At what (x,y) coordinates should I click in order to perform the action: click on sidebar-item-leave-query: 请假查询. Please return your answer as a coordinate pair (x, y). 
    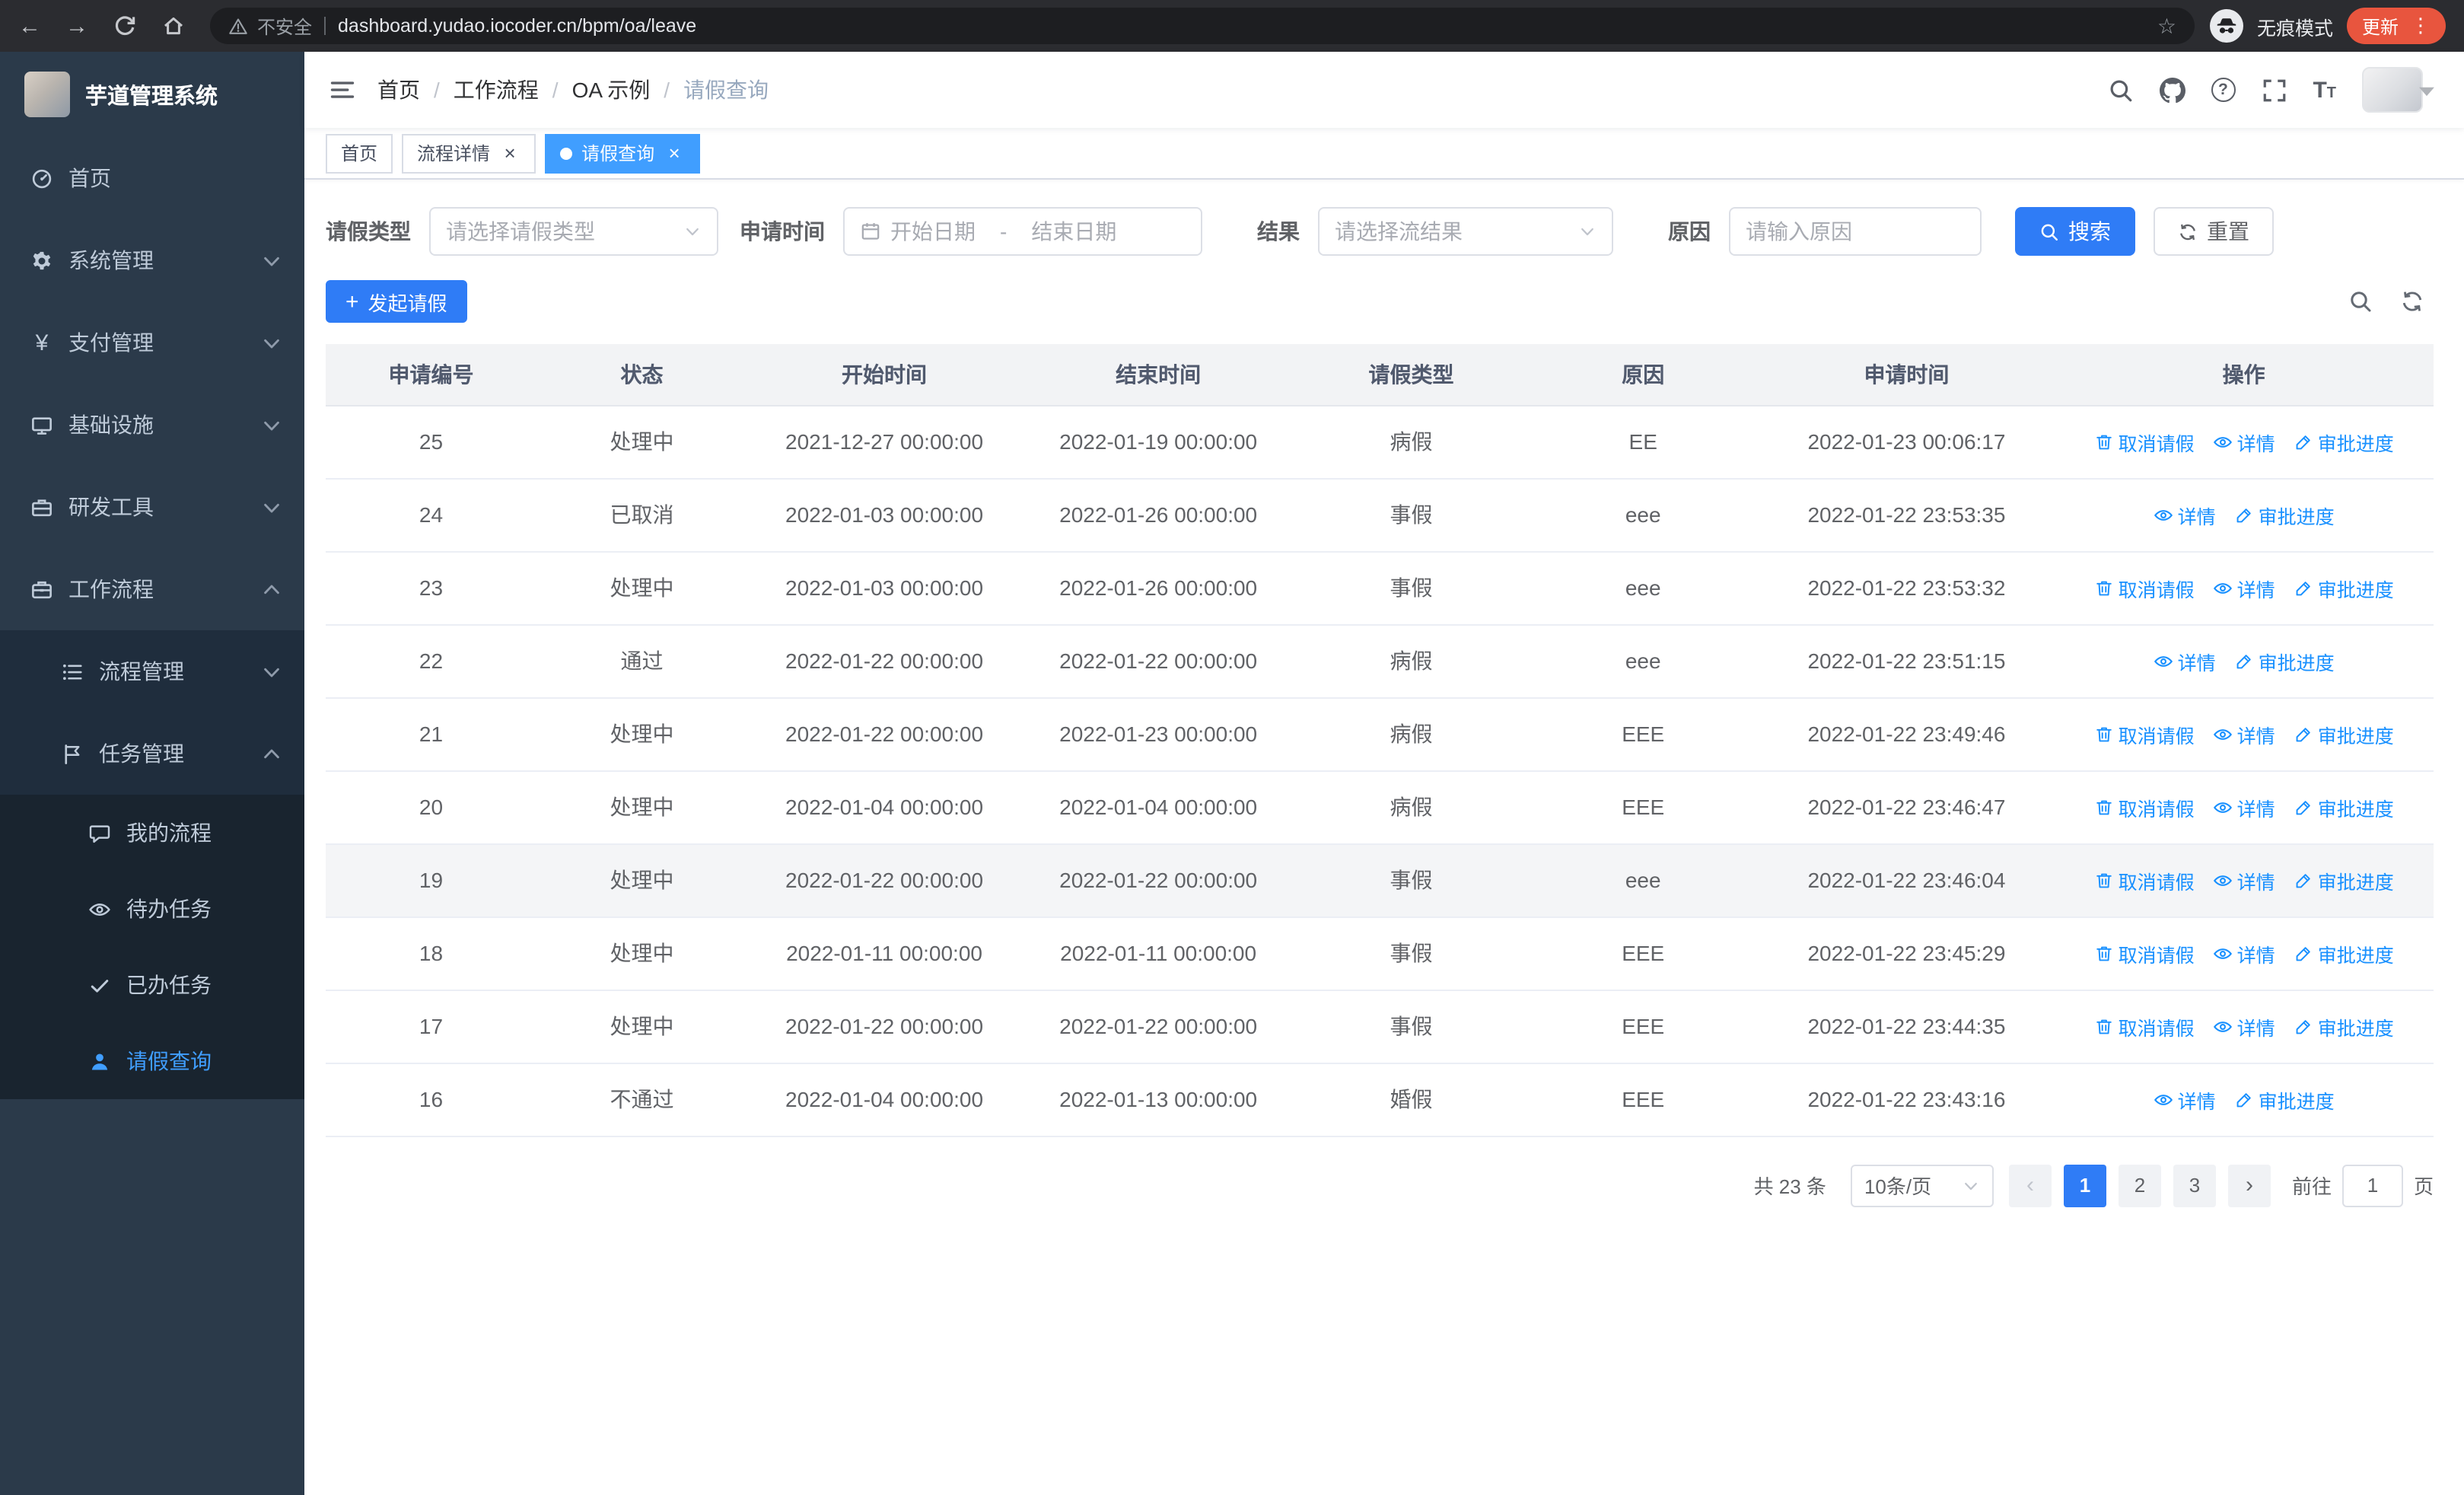
    Looking at the image, I should click on (152, 1061).